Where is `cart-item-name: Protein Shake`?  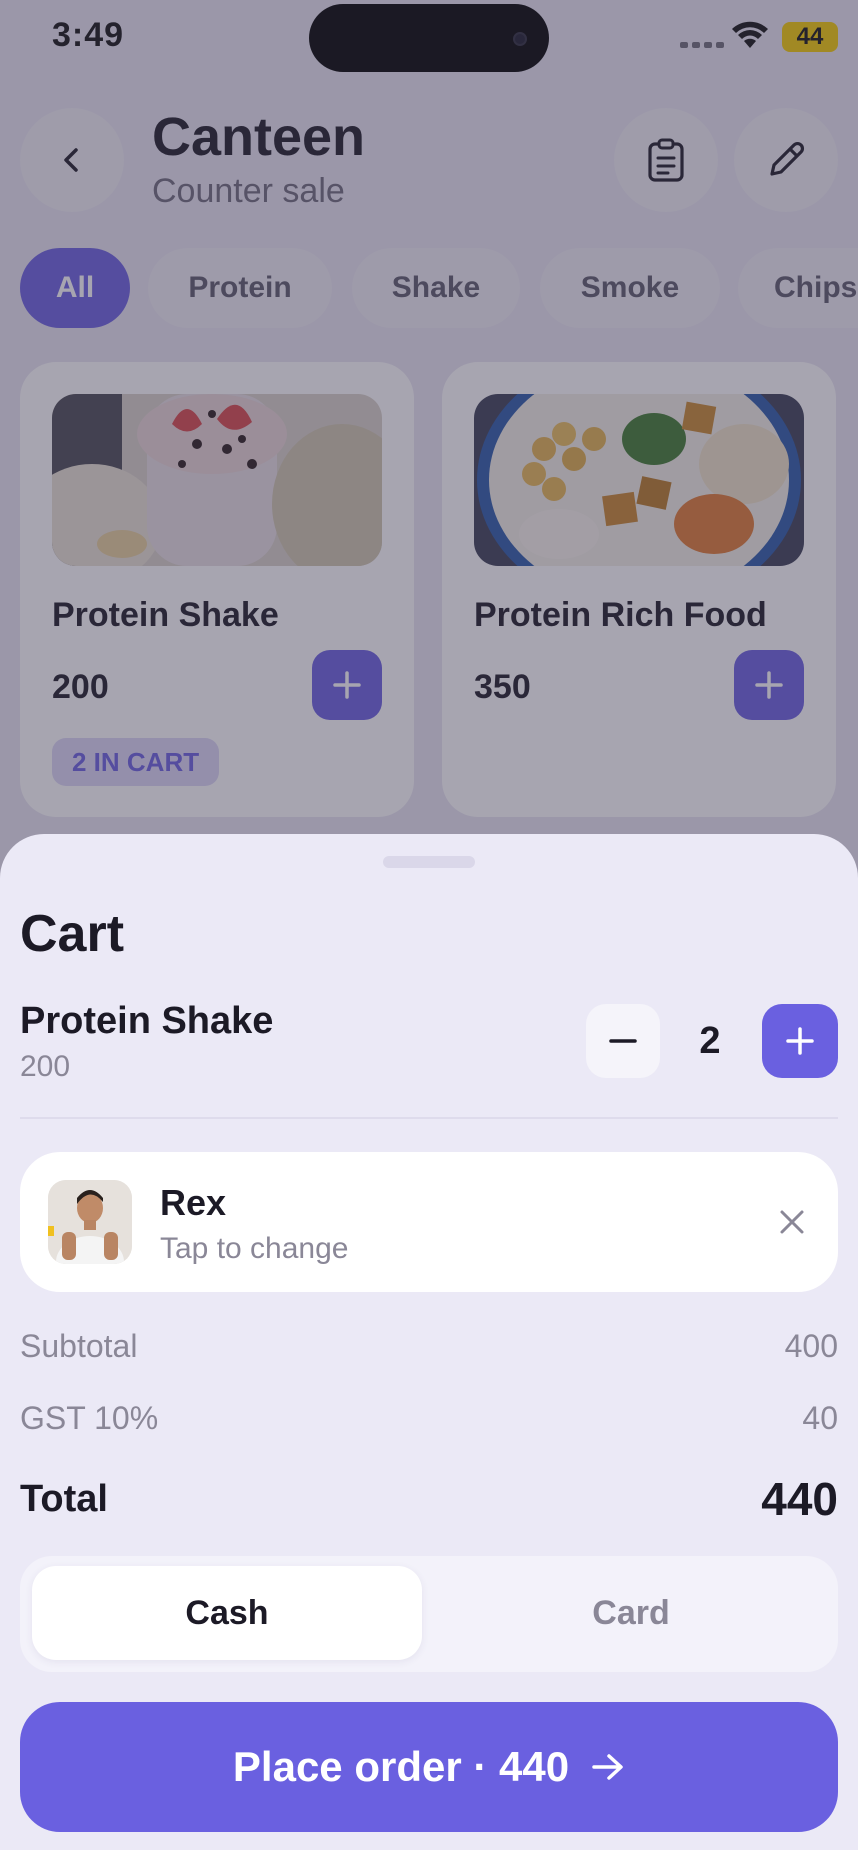 cart-item-name: Protein Shake is located at coordinates (147, 1021).